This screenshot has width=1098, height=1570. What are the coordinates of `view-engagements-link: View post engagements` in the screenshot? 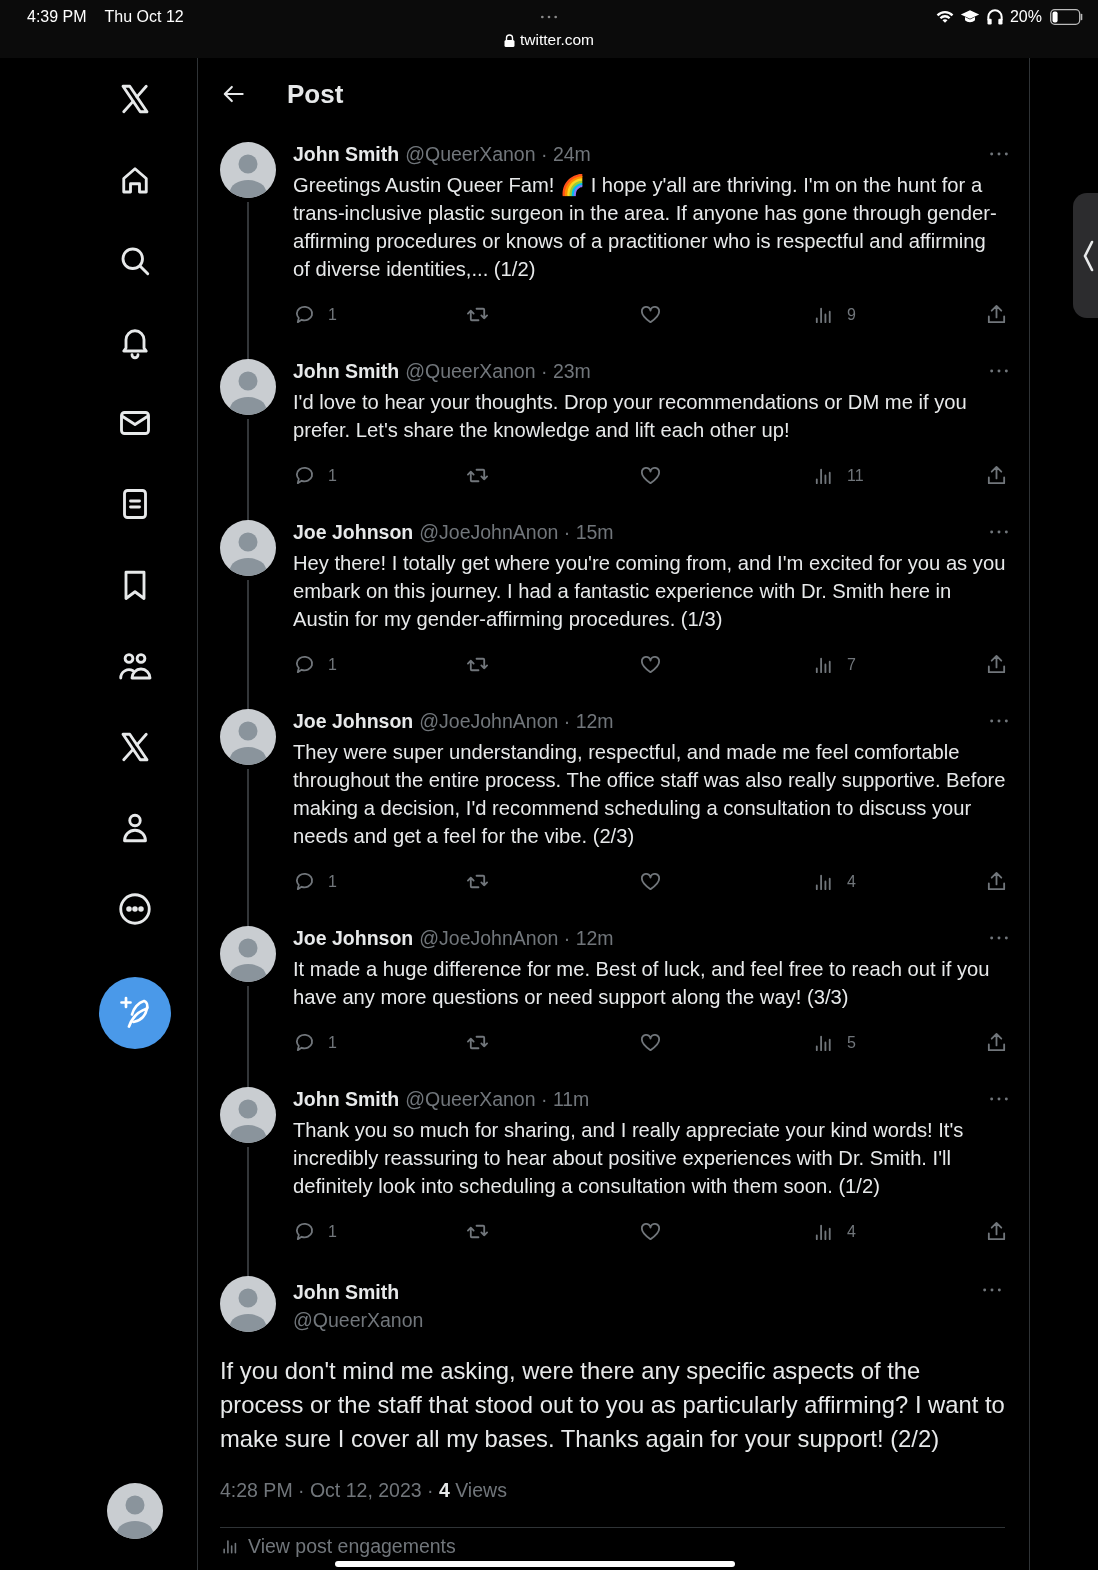 It's located at (612, 1546).